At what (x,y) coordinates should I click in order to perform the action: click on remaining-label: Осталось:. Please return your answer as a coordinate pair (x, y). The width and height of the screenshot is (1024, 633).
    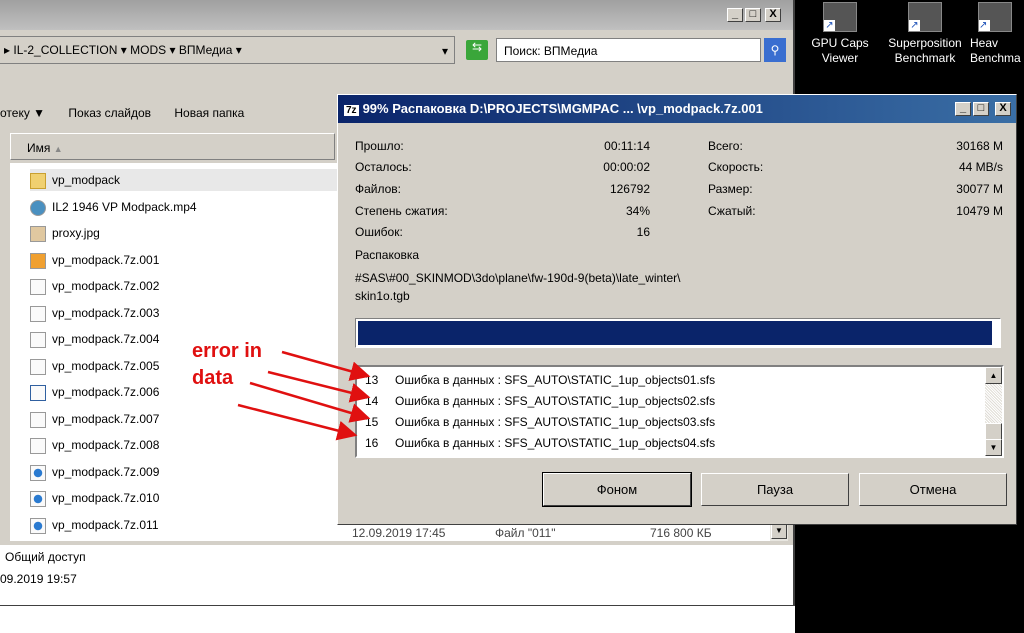
    Looking at the image, I should click on (383, 167).